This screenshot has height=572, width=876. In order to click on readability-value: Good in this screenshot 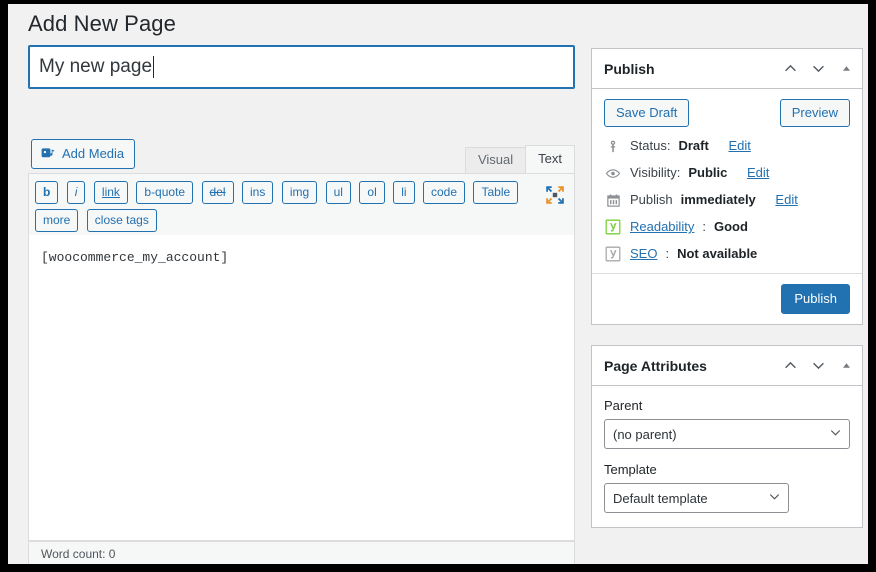, I will do `click(730, 226)`.